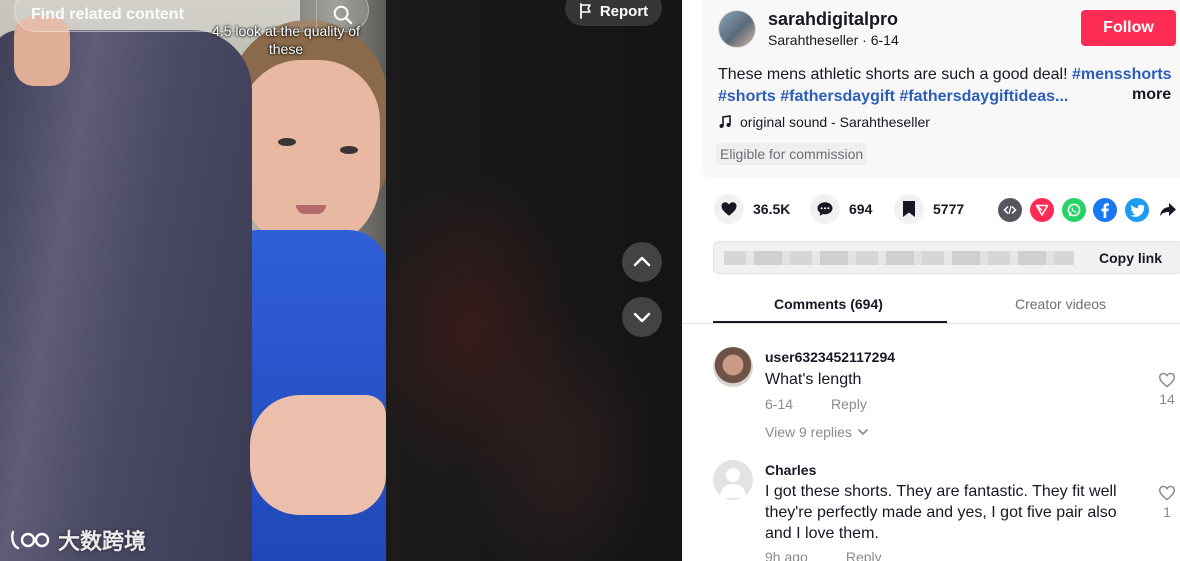 This screenshot has height=561, width=1180. I want to click on heart-icon, so click(729, 209).